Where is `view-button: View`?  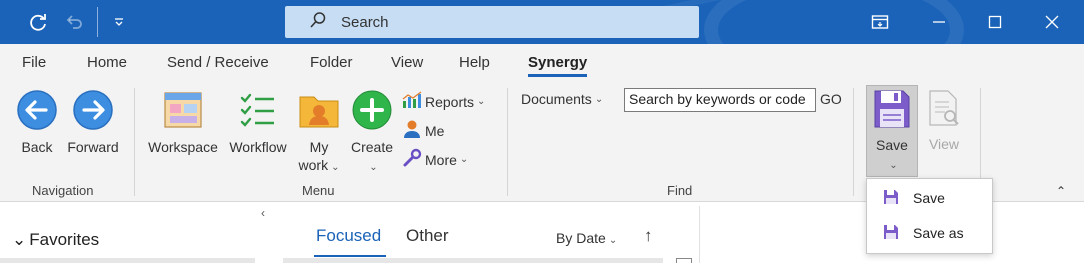
view-button: View is located at coordinates (944, 120).